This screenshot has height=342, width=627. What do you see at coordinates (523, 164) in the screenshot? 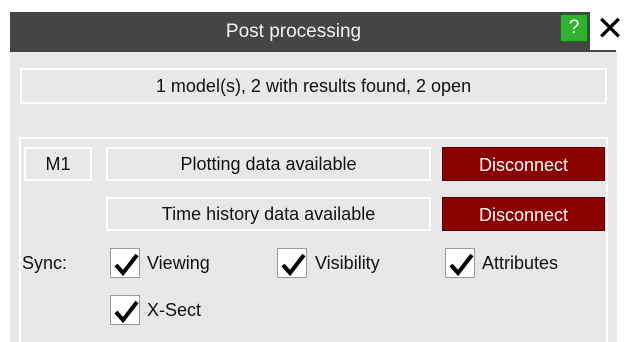
I see `disconnect-plotting-button: Disconnect` at bounding box center [523, 164].